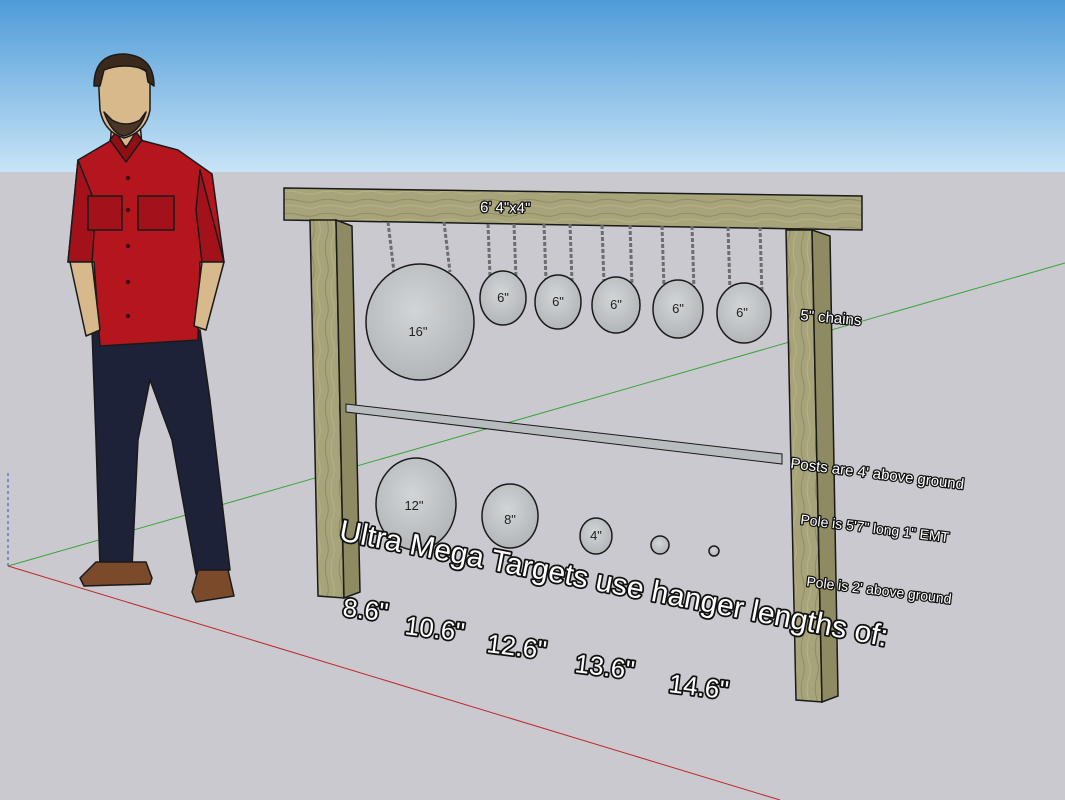 This screenshot has width=1065, height=800. I want to click on pocket-right, so click(156, 213).